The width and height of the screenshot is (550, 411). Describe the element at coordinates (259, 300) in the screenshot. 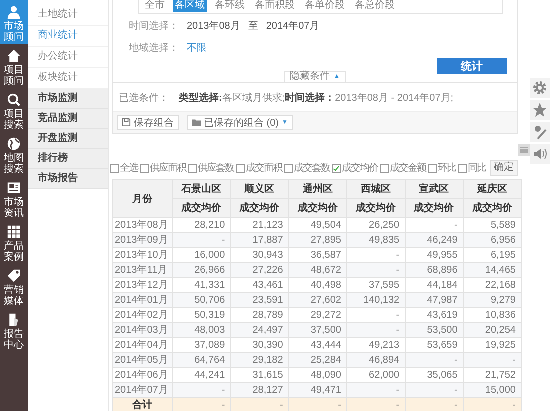

I see `table-cell: 23,591` at that location.